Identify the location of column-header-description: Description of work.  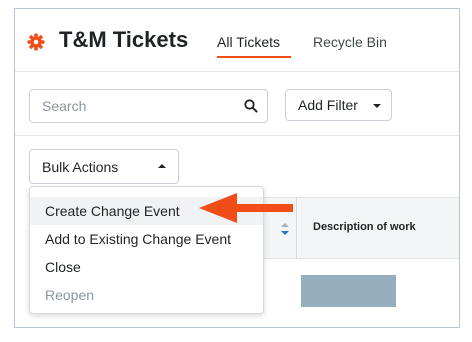
(364, 227).